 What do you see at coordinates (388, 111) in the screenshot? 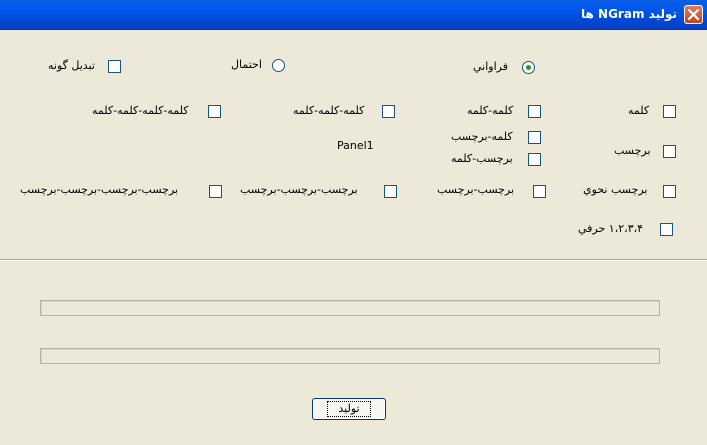
I see `kalame3-checkbox` at bounding box center [388, 111].